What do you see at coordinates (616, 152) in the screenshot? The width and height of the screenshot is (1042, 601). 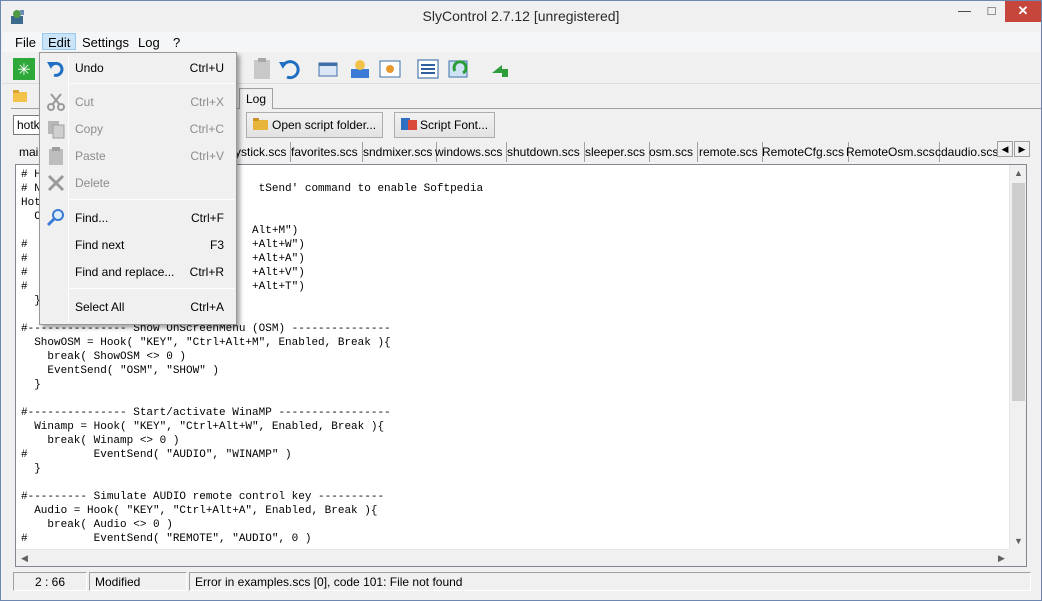 I see `file-tab-sleeper: sleeper.scs` at bounding box center [616, 152].